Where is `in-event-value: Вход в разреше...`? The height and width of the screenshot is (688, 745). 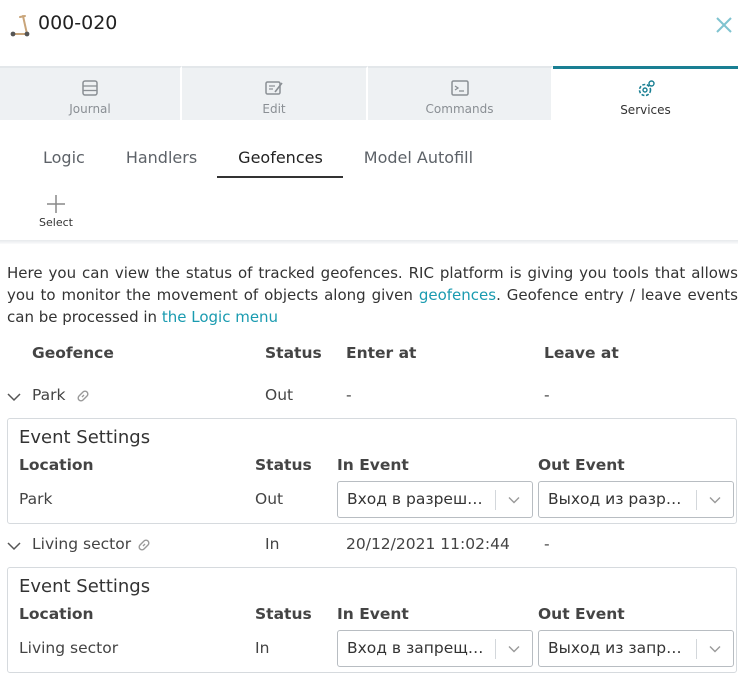
in-event-value: Вход в разреше... is located at coordinates (416, 499).